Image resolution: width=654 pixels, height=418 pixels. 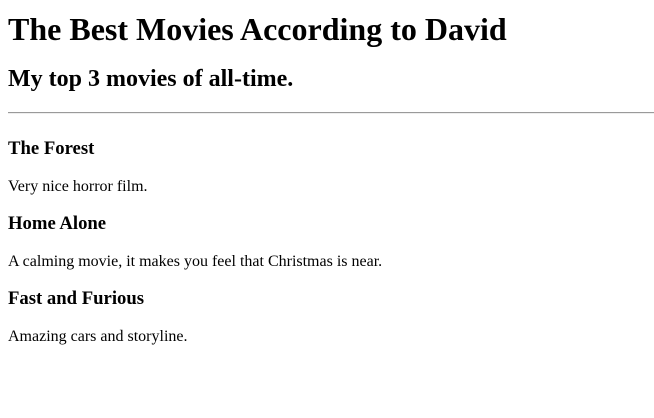 I want to click on movie-title: Fast and Furious, so click(x=76, y=298).